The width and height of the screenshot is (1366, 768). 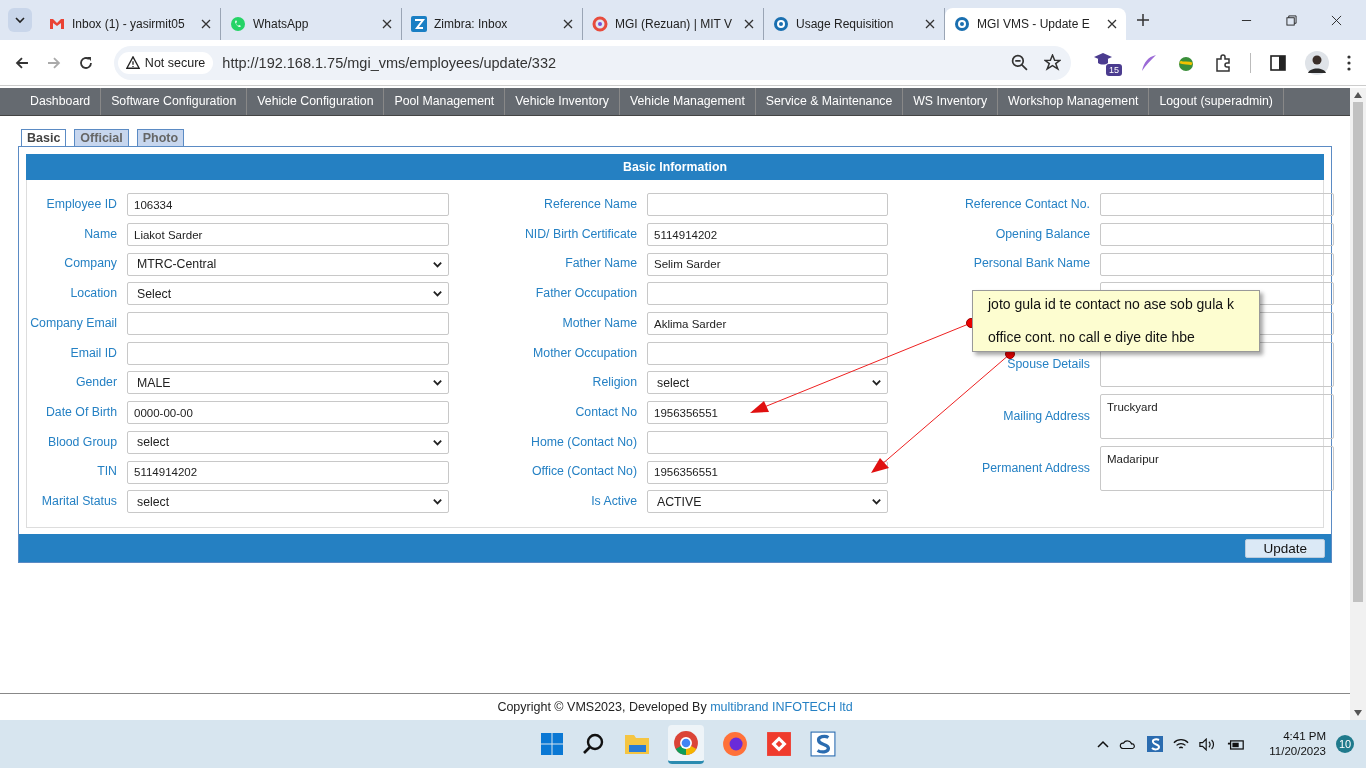 I want to click on field-label: Email ID, so click(x=93, y=352).